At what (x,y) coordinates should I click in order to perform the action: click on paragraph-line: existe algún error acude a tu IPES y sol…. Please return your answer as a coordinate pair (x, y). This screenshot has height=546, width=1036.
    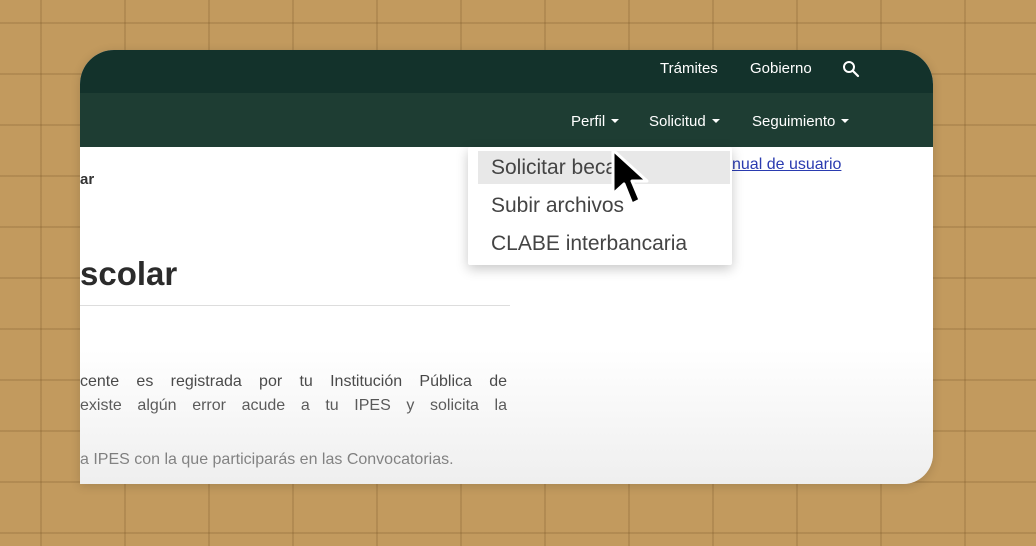
    Looking at the image, I should click on (293, 405).